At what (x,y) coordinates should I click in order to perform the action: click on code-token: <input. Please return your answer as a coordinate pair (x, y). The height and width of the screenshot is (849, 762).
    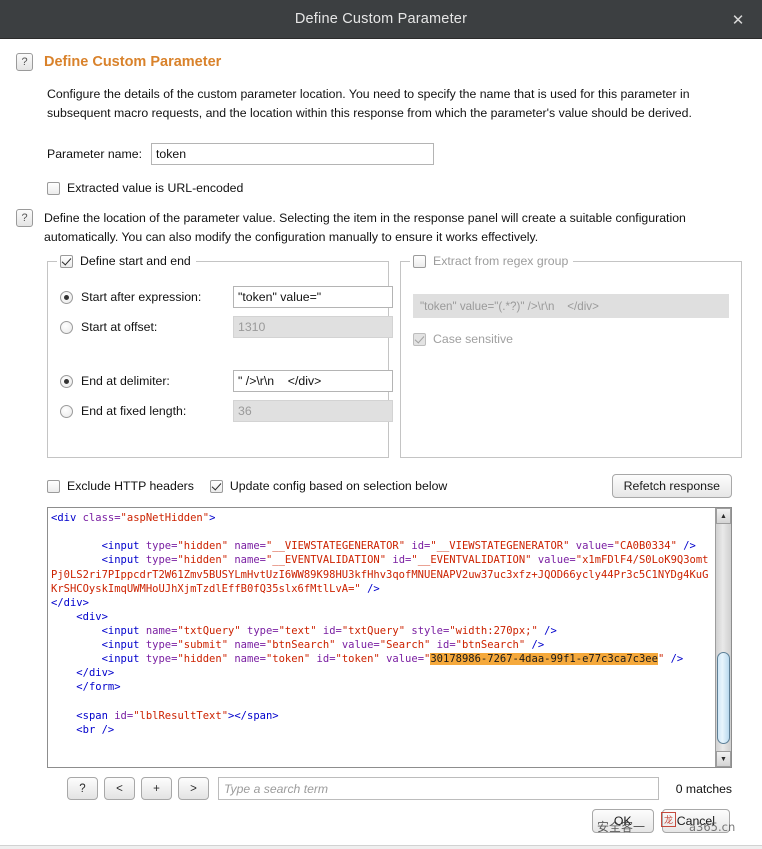
    Looking at the image, I should click on (98, 560).